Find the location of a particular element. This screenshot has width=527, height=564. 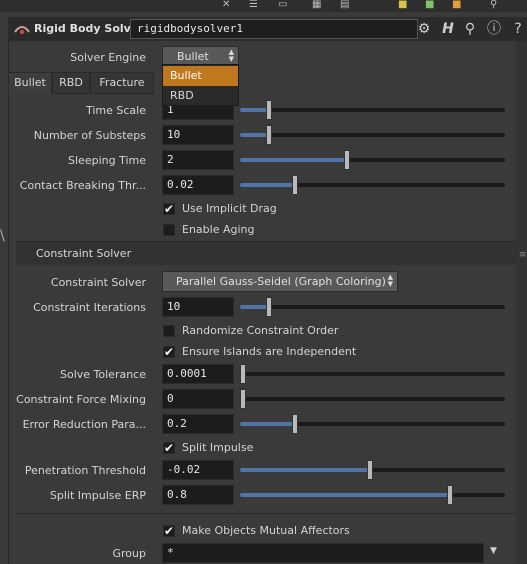

ensure-islands-label: Ensure Islands are Independent is located at coordinates (269, 351).